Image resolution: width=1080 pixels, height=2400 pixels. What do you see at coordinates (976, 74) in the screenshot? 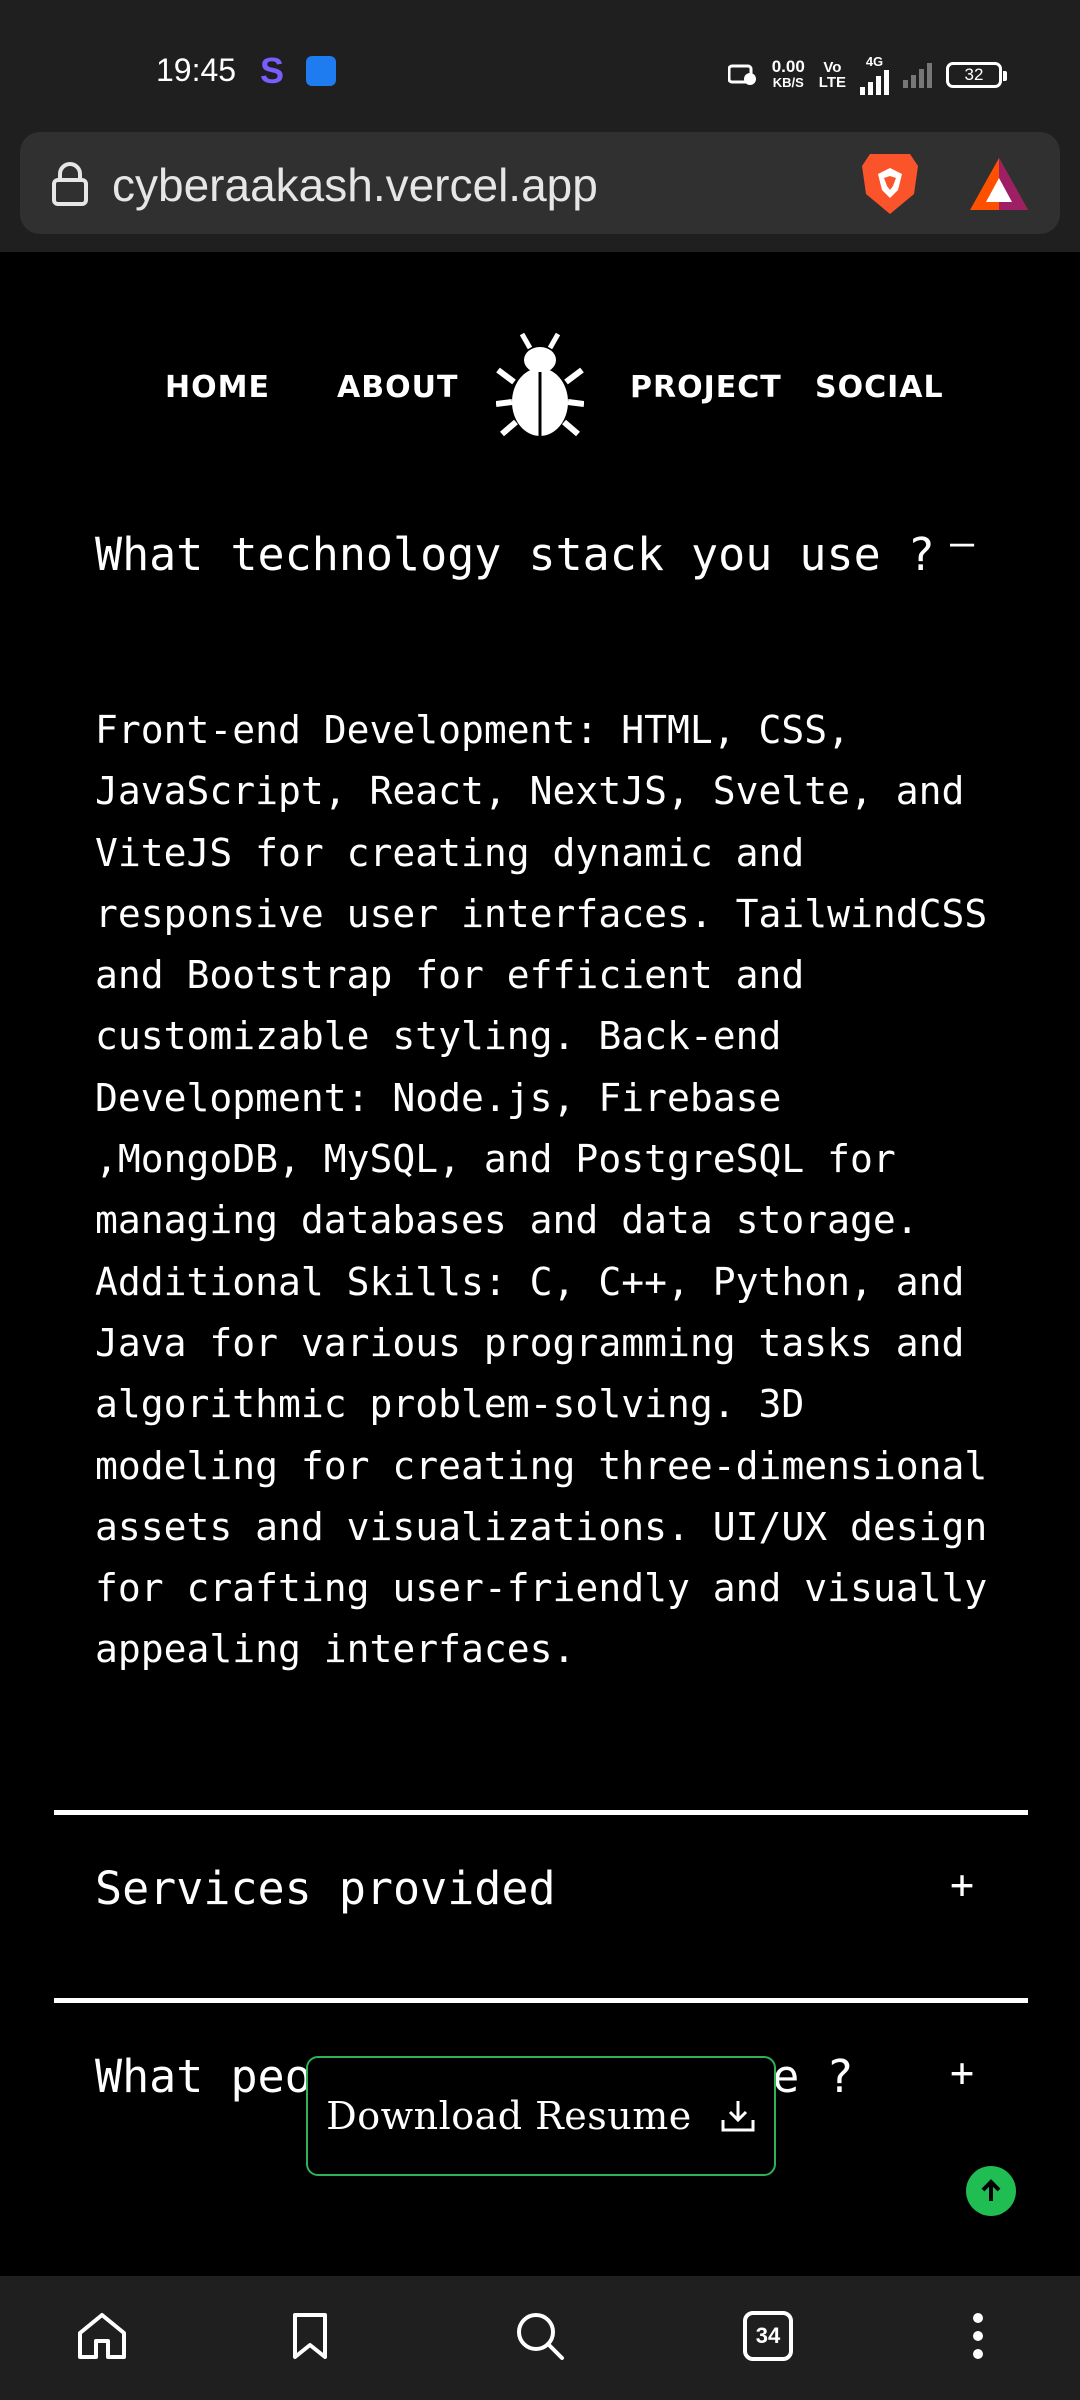
I see `battery-icon: 32` at bounding box center [976, 74].